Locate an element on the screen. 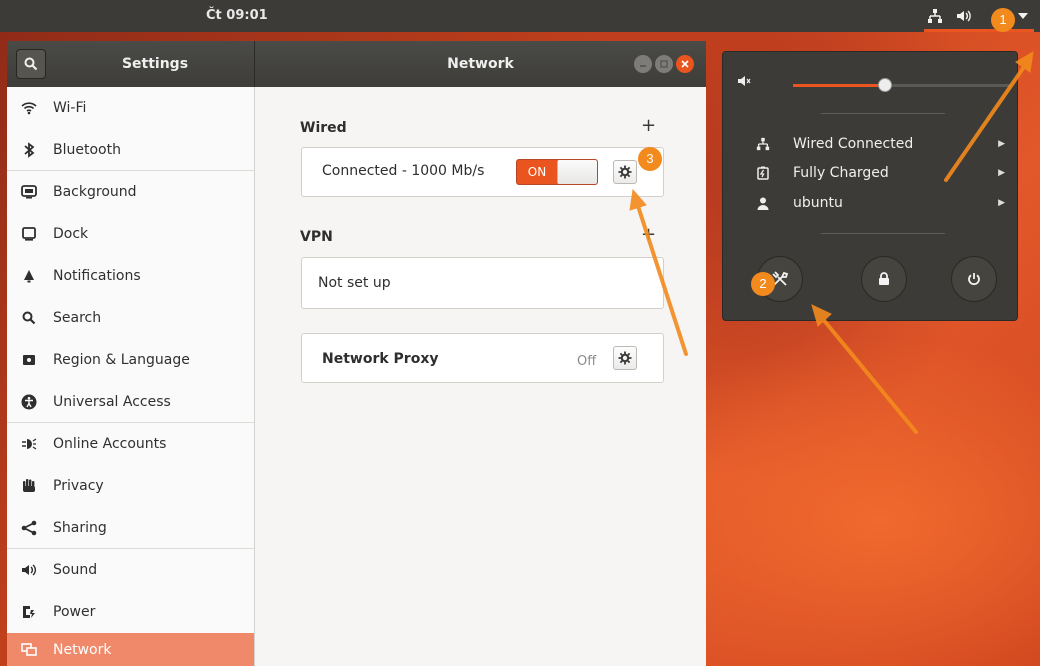  accounts-icon is located at coordinates (29, 444).